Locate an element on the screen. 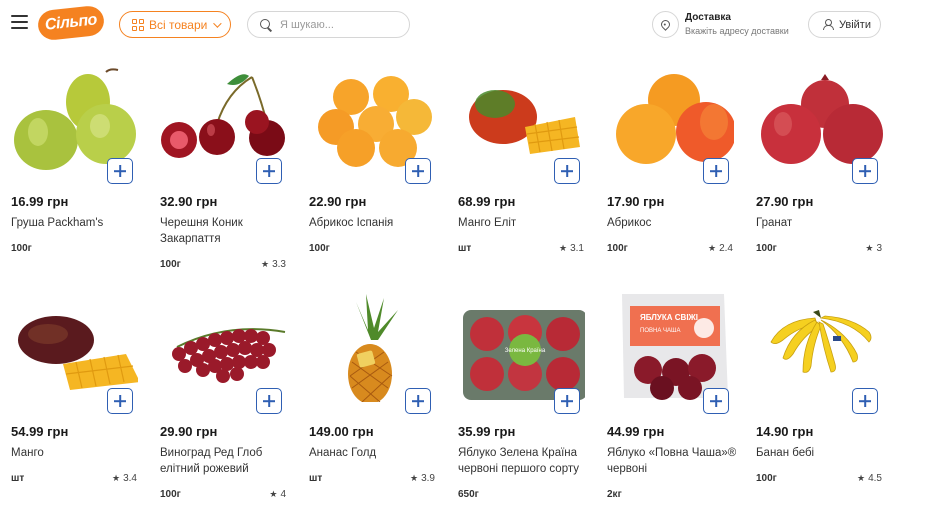 The image size is (936, 510). search-bar is located at coordinates (328, 24).